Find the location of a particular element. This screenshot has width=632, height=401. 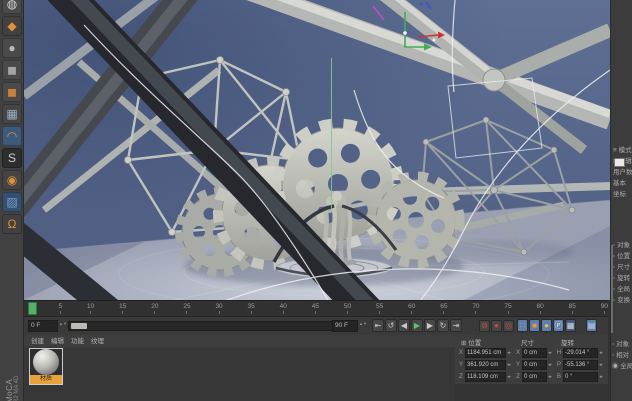

keyframe-selection-button: ◎ is located at coordinates (508, 326).